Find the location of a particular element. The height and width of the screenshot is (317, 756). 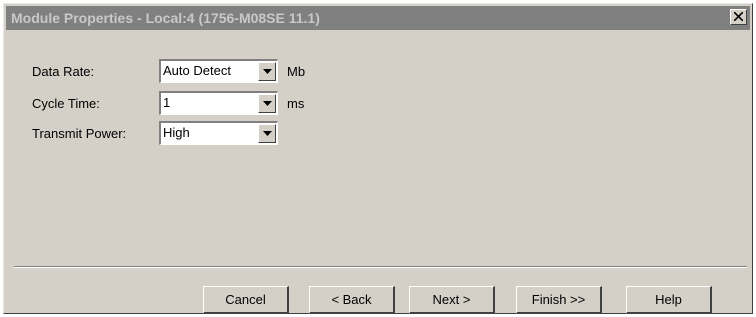

button-separator is located at coordinates (380, 267).